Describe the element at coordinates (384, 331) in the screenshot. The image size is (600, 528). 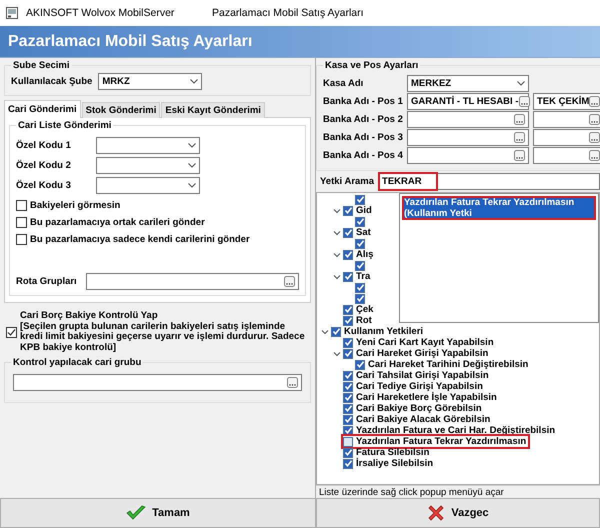
I see `tree-item: Kullanım Yetkileri` at that location.